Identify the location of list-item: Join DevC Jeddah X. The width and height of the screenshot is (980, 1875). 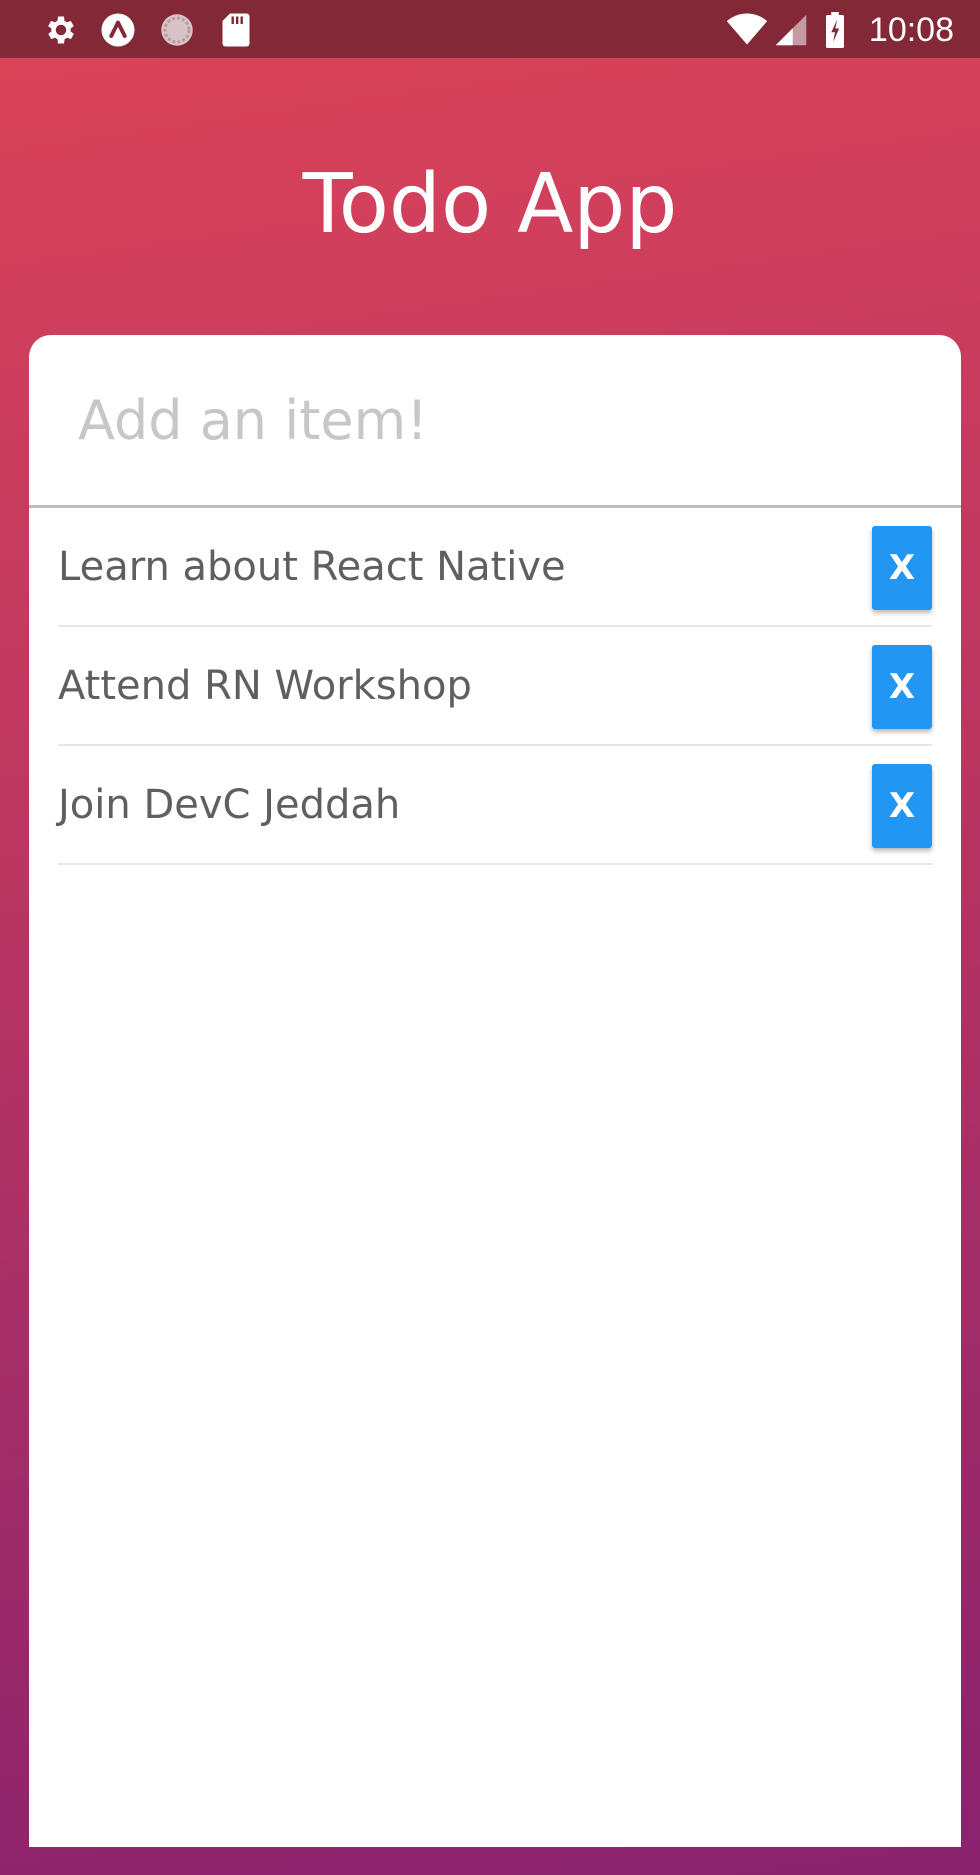
(495, 805).